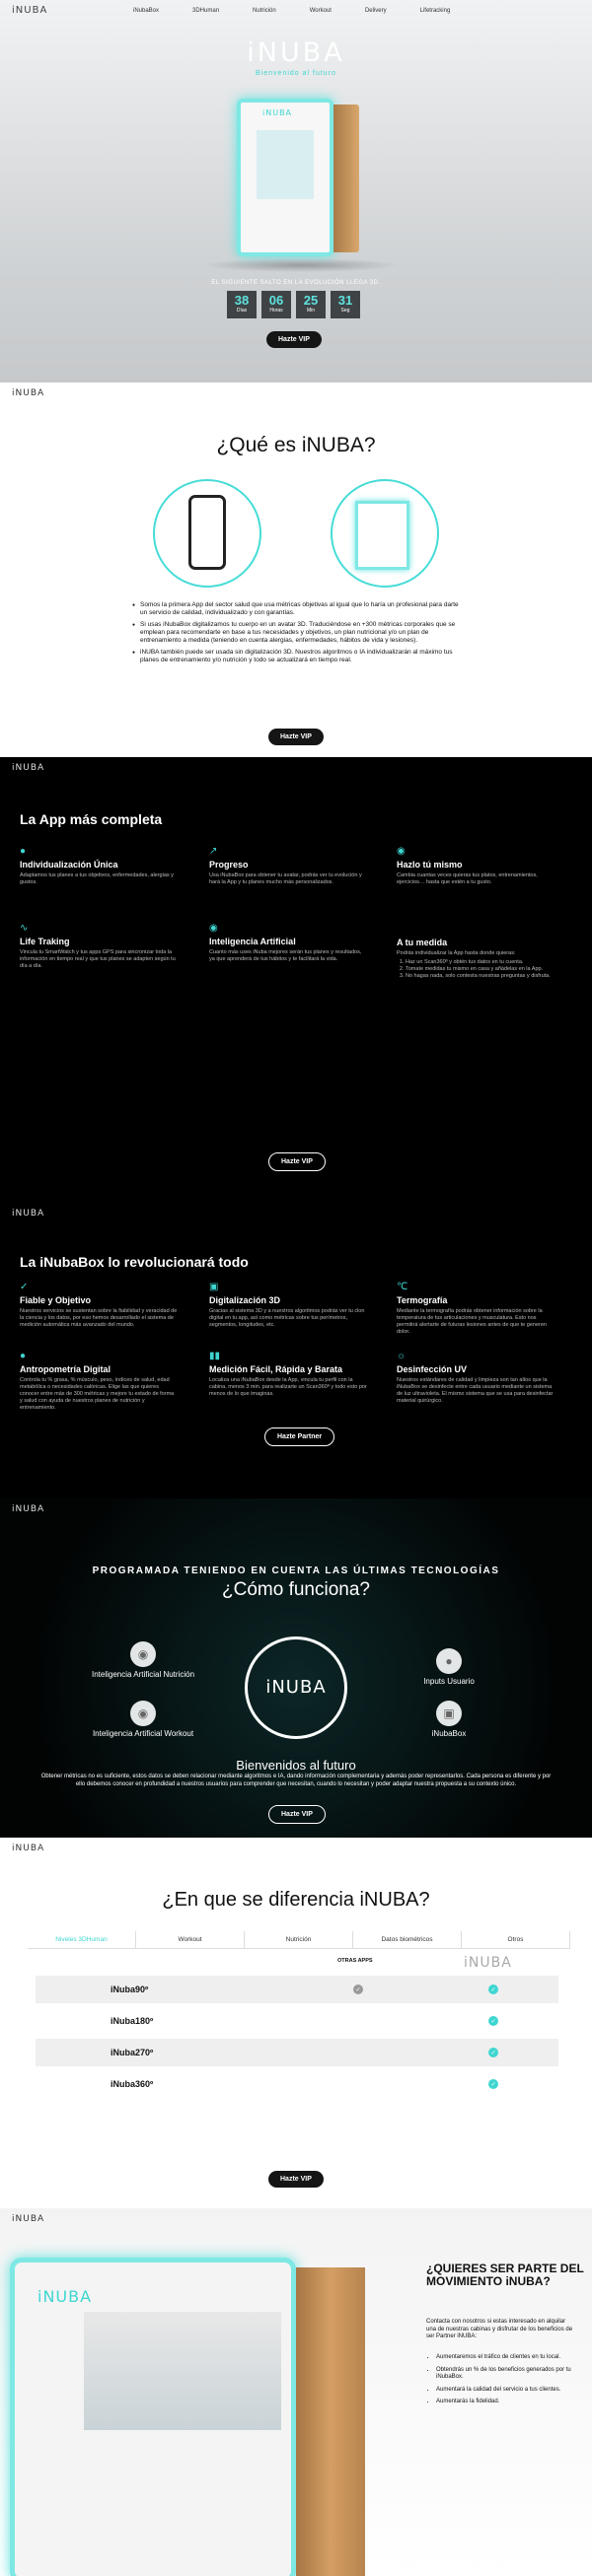  What do you see at coordinates (296, 305) in the screenshot?
I see `countdown: 38 Días 06 Horas 25 Min 31 Seg` at bounding box center [296, 305].